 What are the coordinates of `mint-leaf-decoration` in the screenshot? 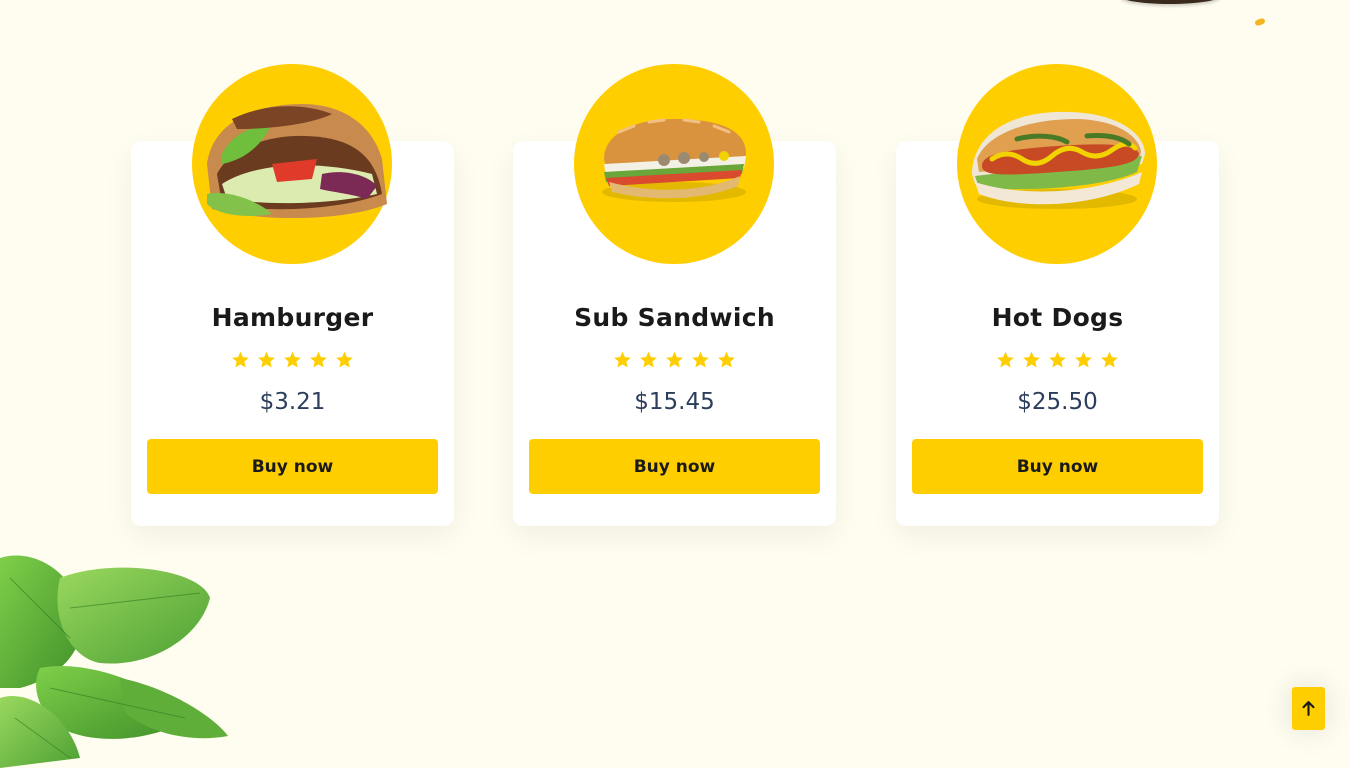 It's located at (114, 661).